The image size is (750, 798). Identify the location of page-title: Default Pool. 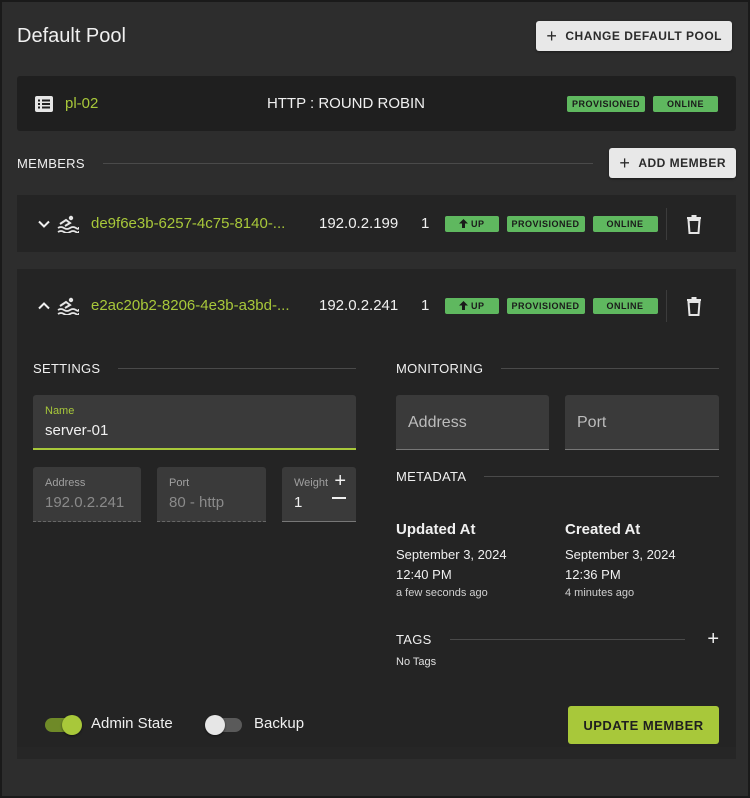
(71, 35).